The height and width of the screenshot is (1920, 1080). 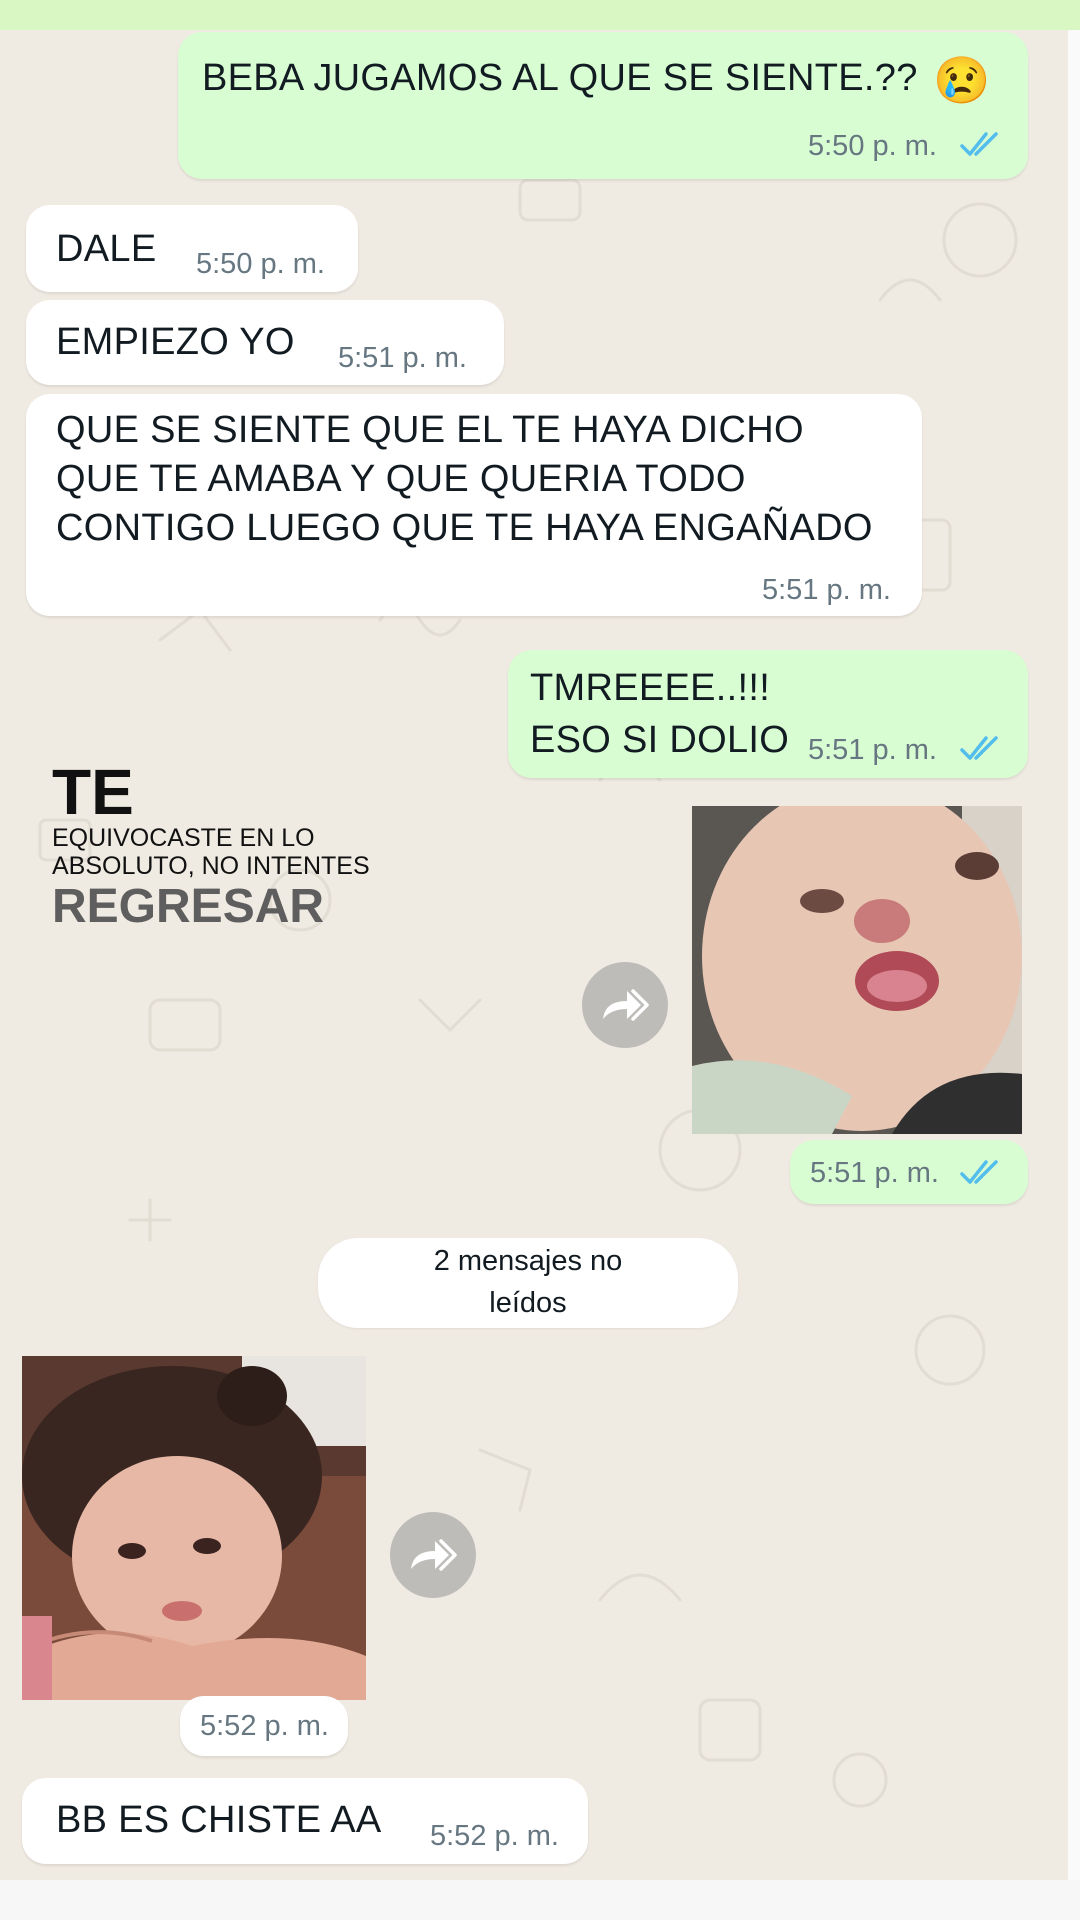 What do you see at coordinates (528, 1283) in the screenshot?
I see `unread-messages-divider: 2 mensajes no leídos` at bounding box center [528, 1283].